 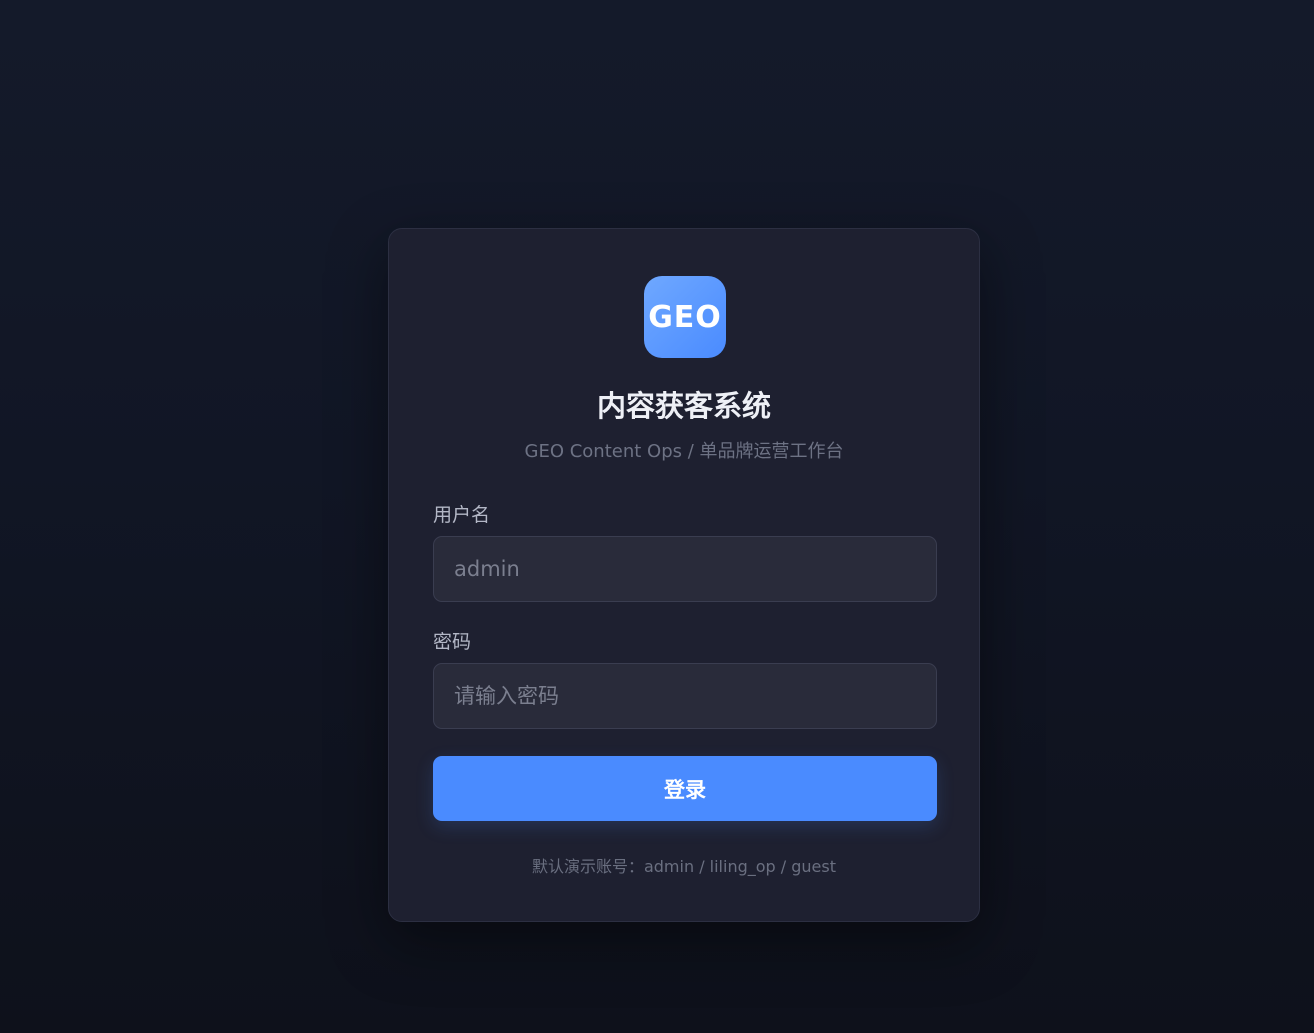 What do you see at coordinates (685, 317) in the screenshot?
I see `geo-logo-icon: GEO` at bounding box center [685, 317].